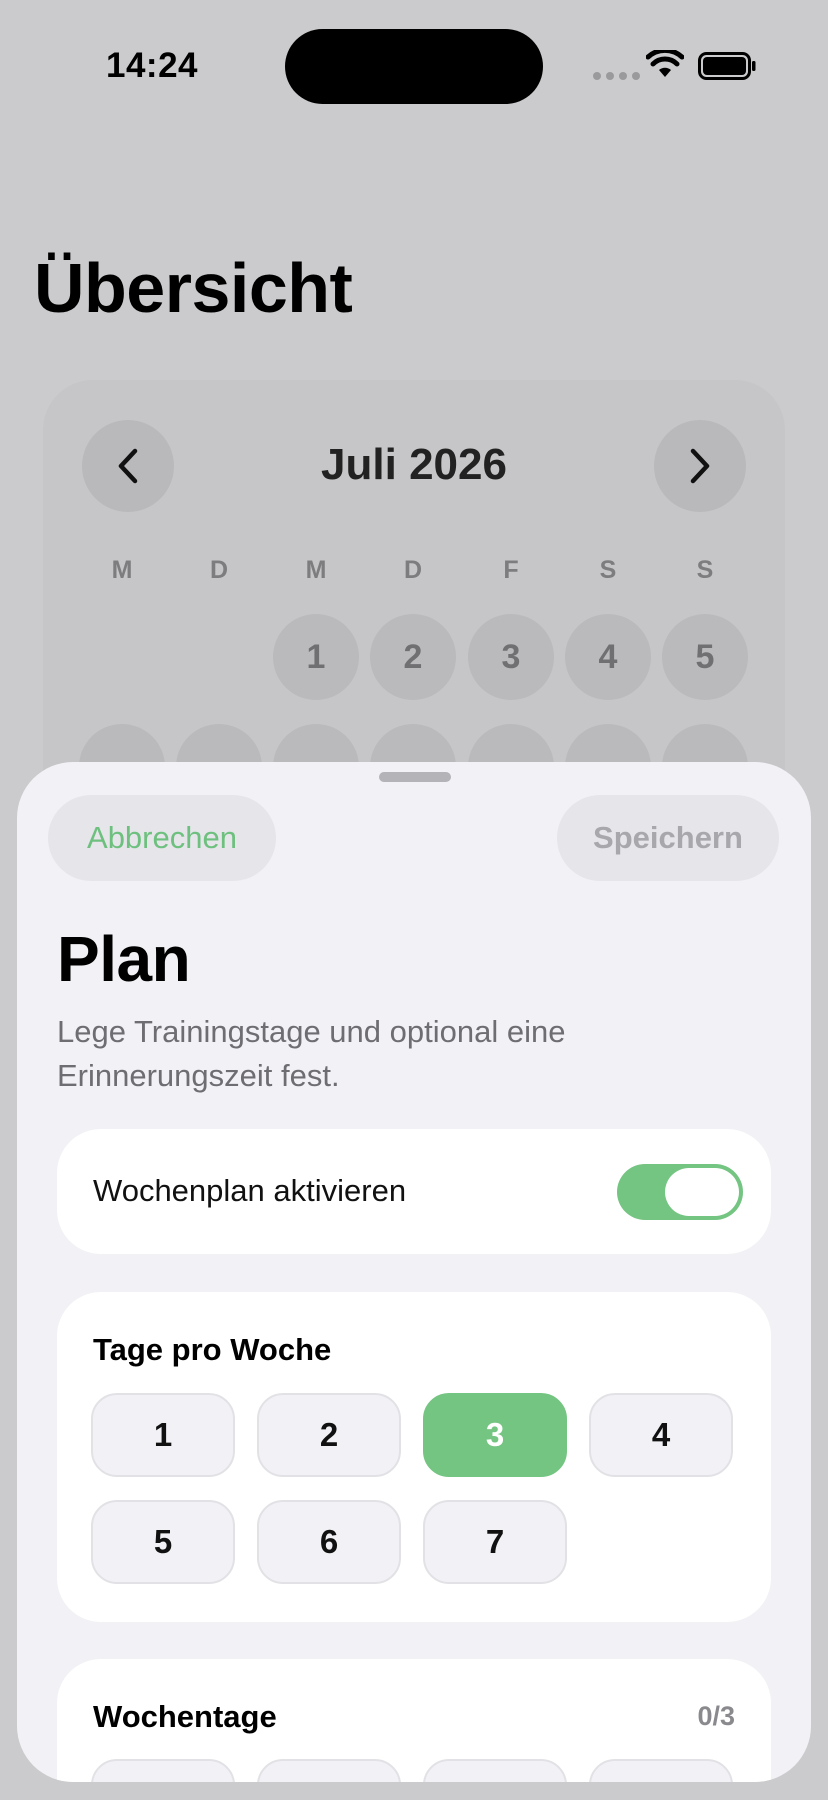 The image size is (828, 1800). I want to click on weekly-plan-toggle, so click(680, 1192).